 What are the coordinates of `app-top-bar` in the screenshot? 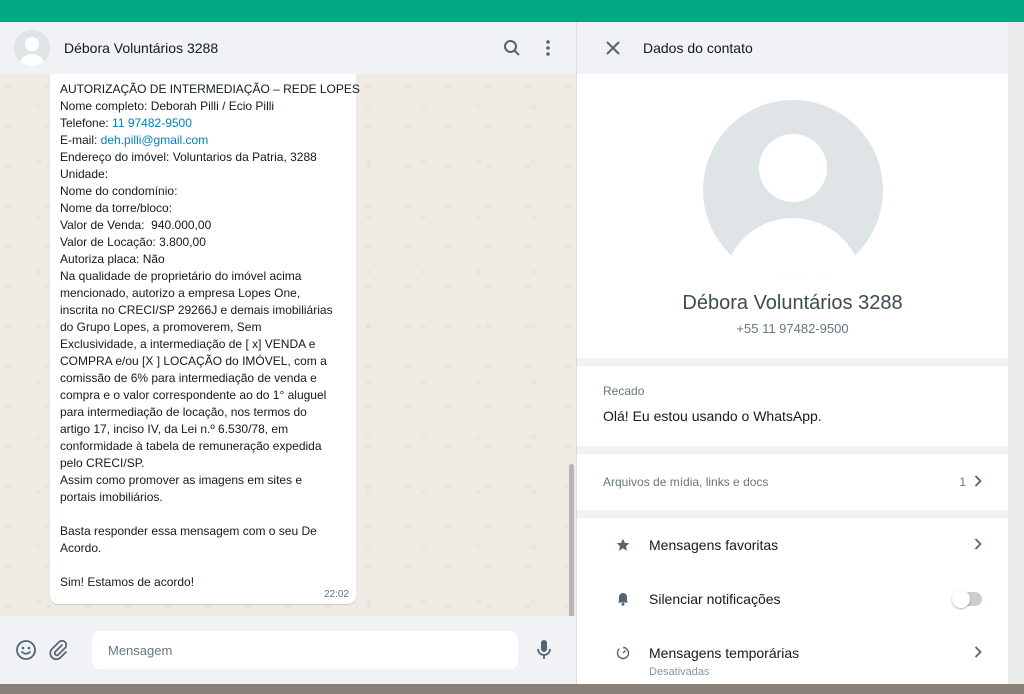 It's located at (512, 11).